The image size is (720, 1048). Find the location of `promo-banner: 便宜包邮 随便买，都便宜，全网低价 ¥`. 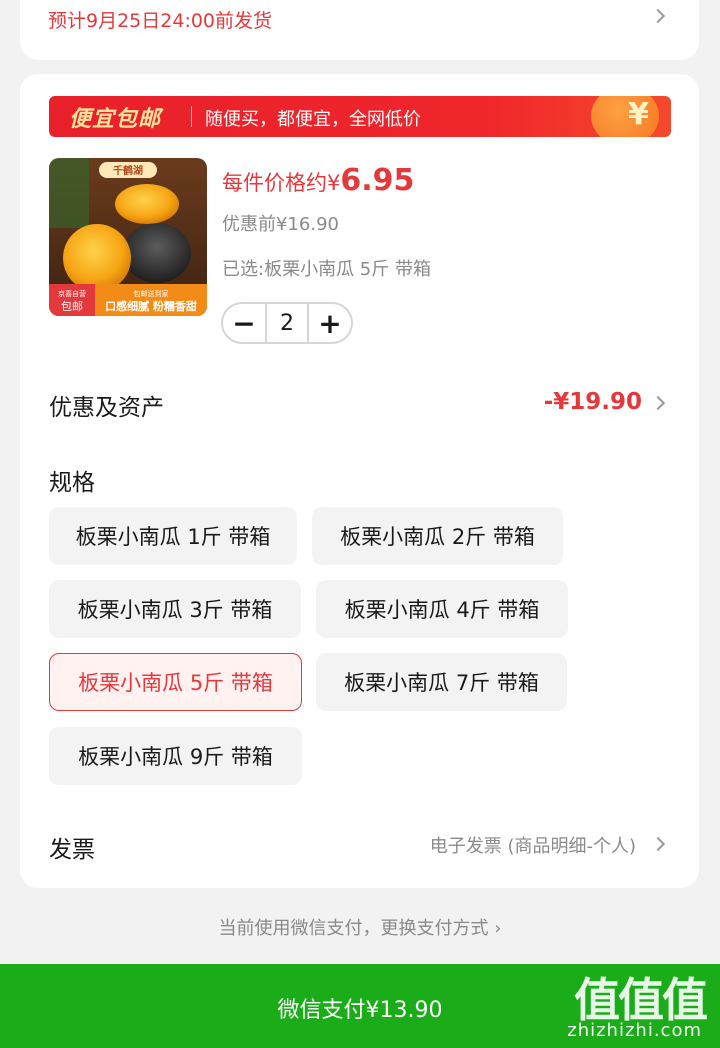

promo-banner: 便宜包邮 随便买，都便宜，全网低价 ¥ is located at coordinates (360, 116).